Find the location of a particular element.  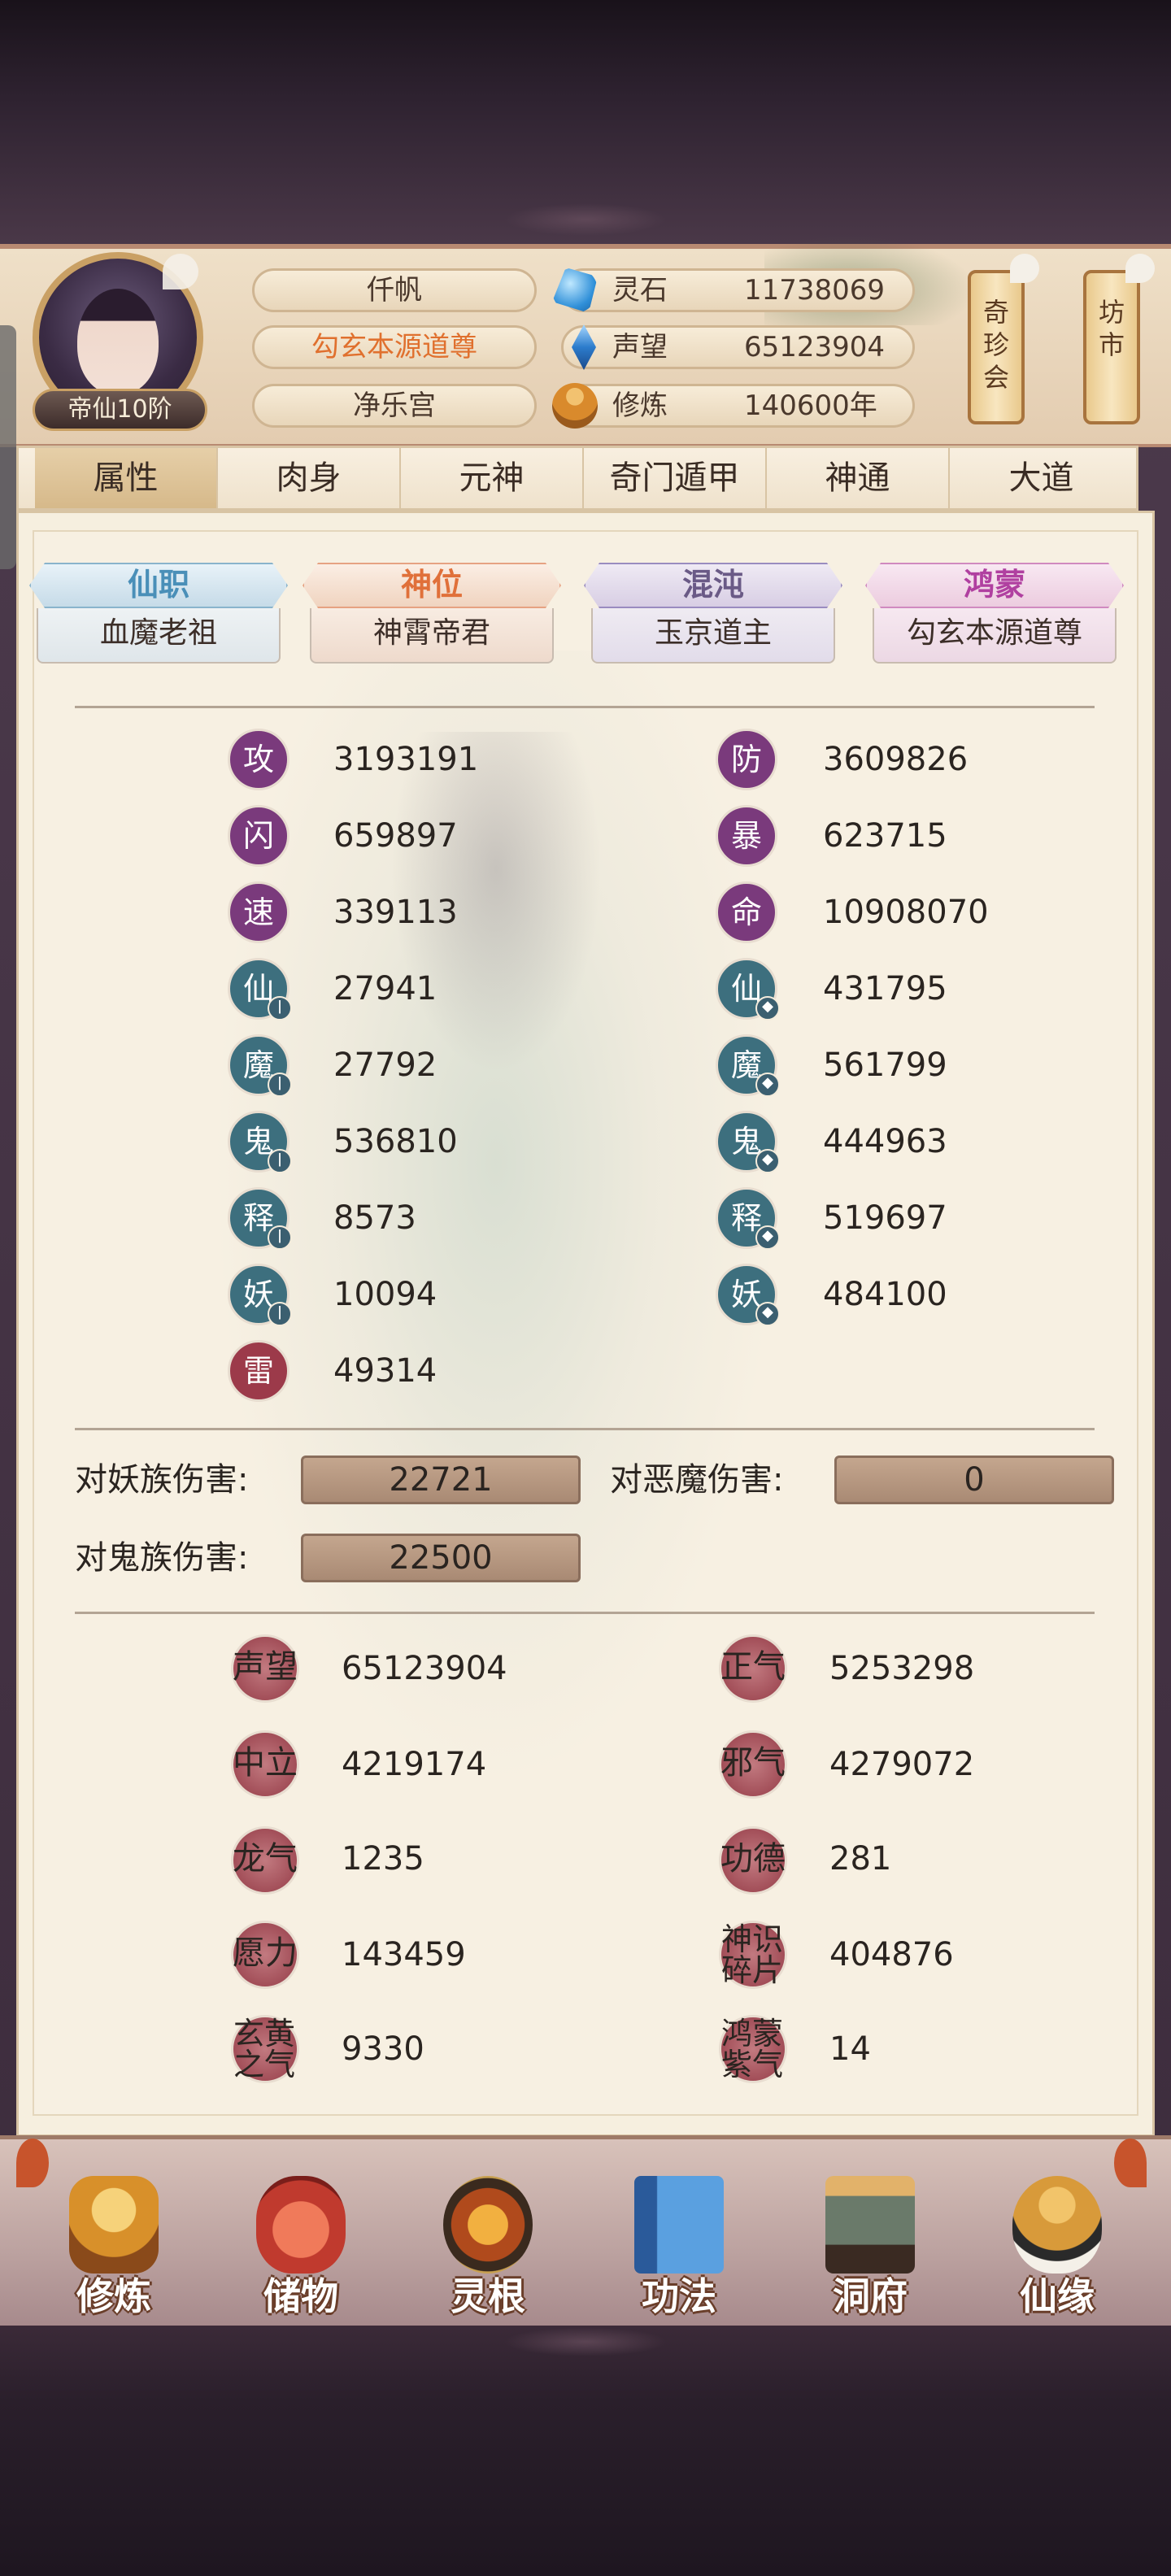

defense-value: 3609826 is located at coordinates (896, 760).